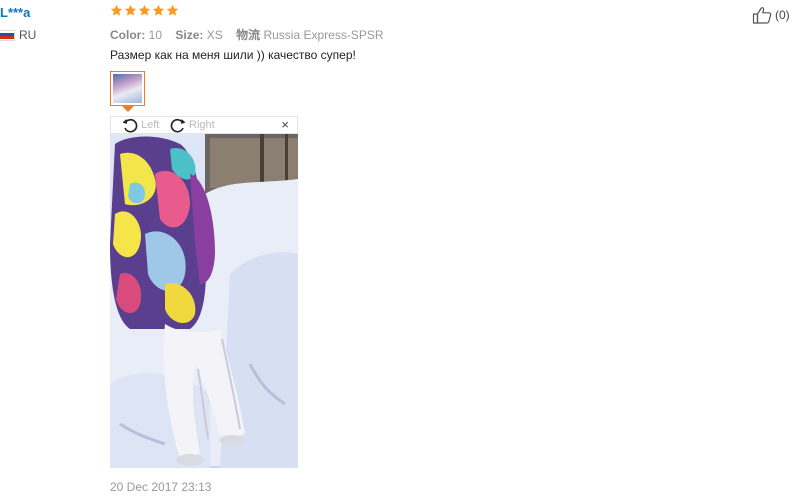  Describe the element at coordinates (214, 35) in the screenshot. I see `size-value: XS` at that location.